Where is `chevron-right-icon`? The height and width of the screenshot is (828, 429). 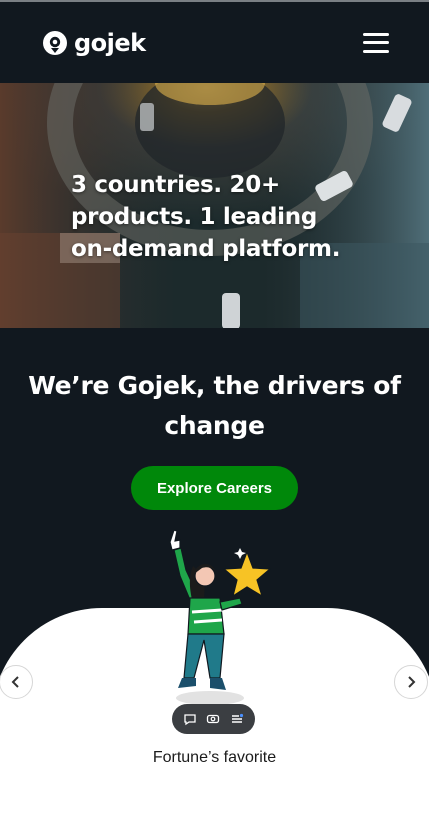
chevron-right-icon is located at coordinates (412, 682).